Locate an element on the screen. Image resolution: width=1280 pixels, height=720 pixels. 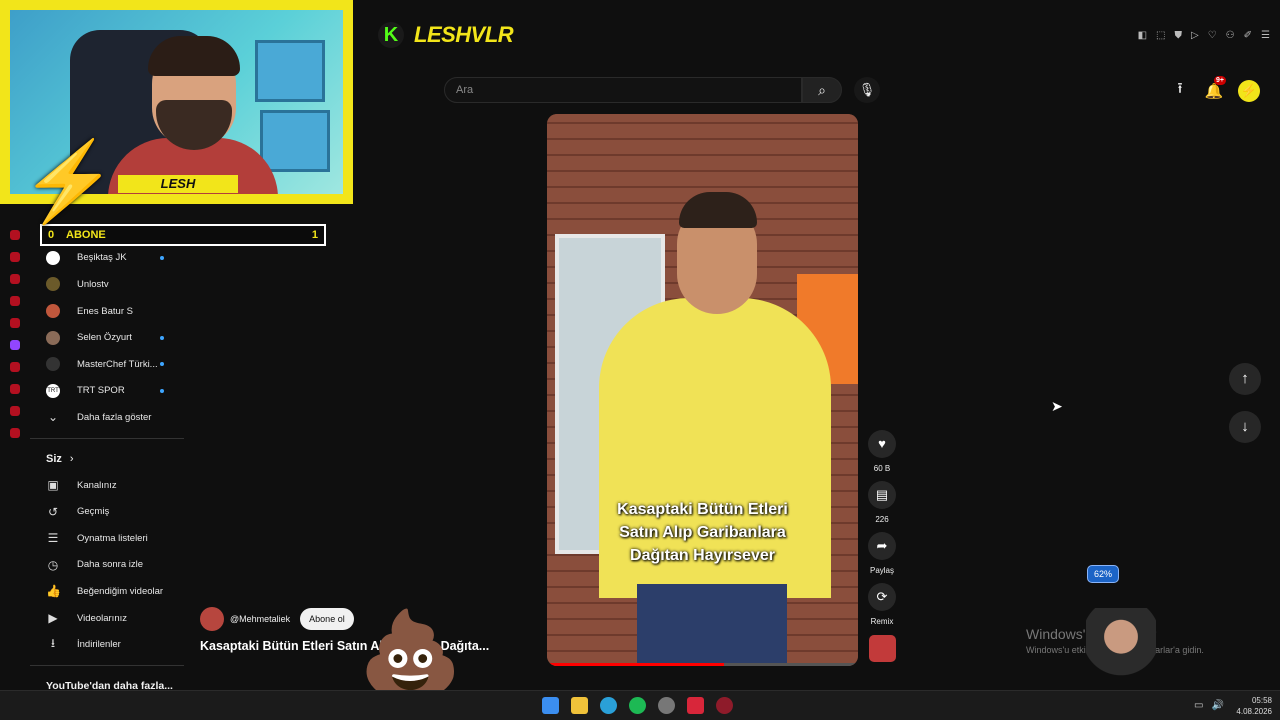
twitch-icon is located at coordinates (15, 345).